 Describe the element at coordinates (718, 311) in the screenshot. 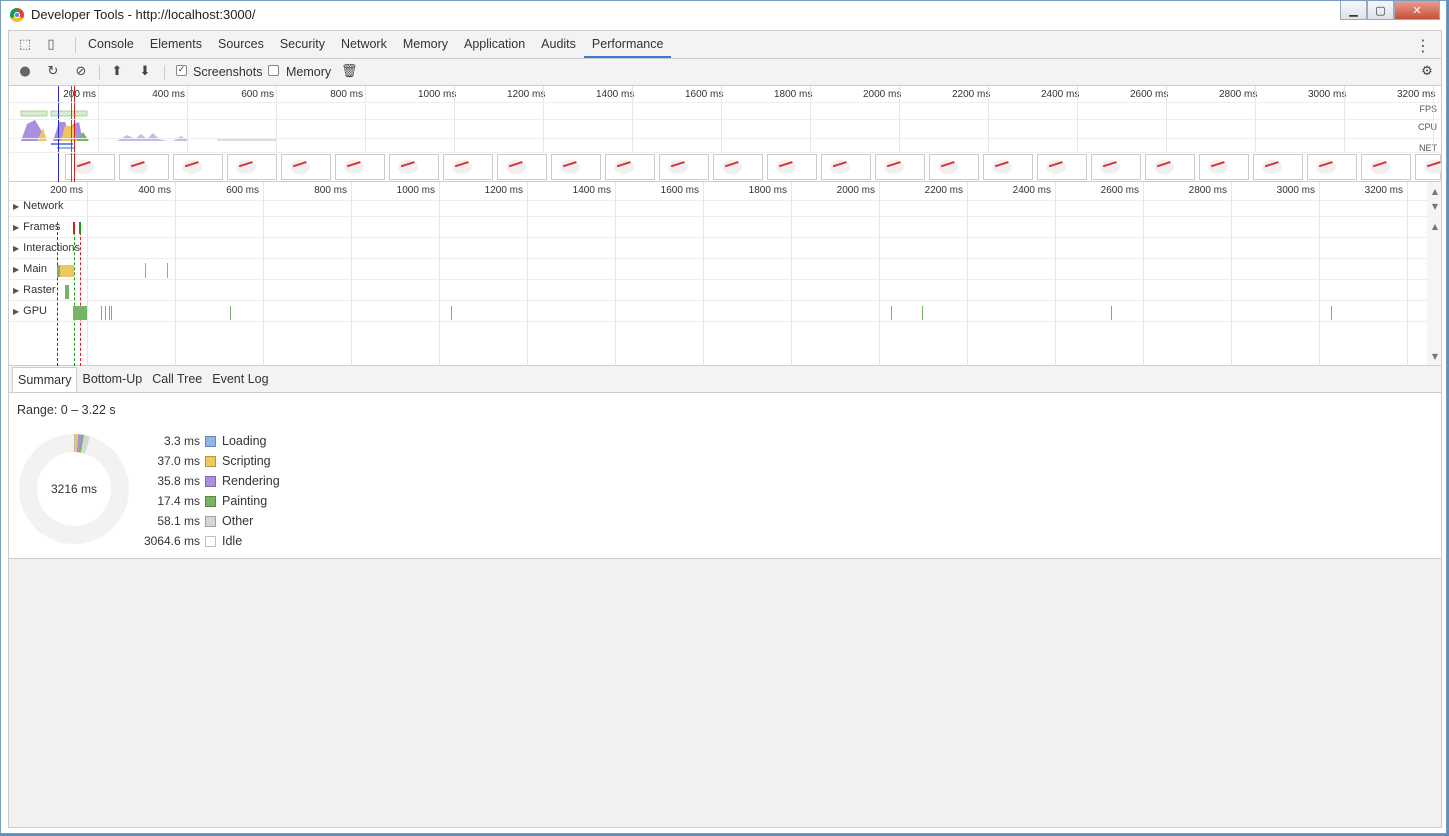

I see `track-gpu: ▶ GPU` at that location.